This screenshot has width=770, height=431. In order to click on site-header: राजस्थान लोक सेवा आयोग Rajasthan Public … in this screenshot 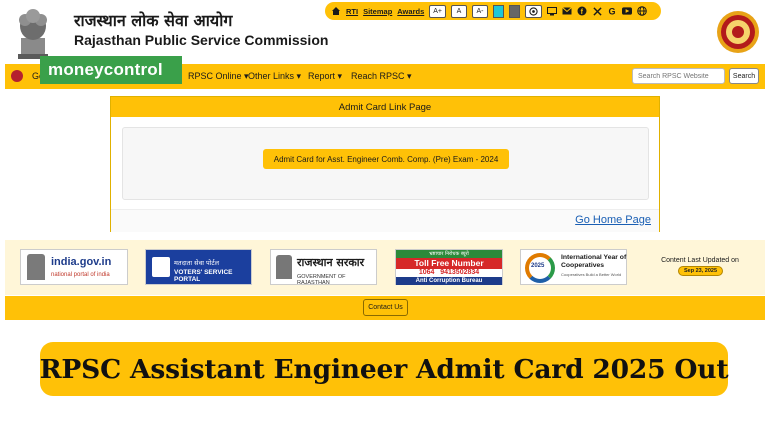, I will do `click(385, 32)`.